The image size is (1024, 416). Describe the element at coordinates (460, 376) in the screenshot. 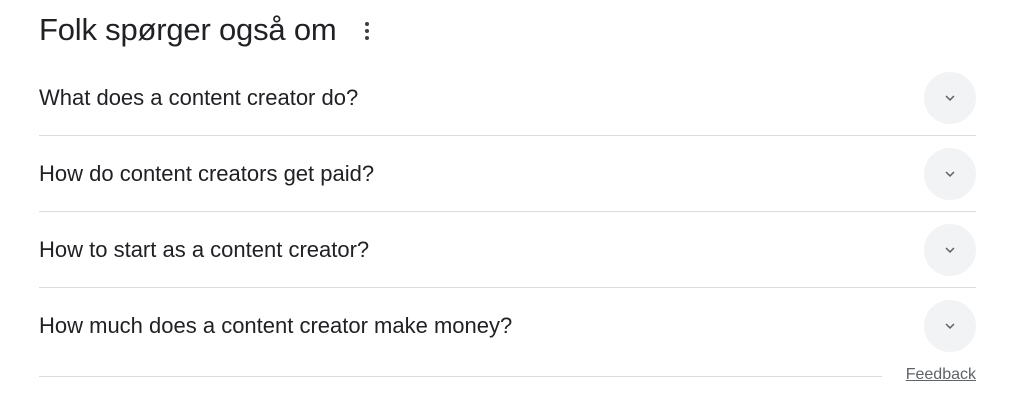

I see `footer-divider` at that location.